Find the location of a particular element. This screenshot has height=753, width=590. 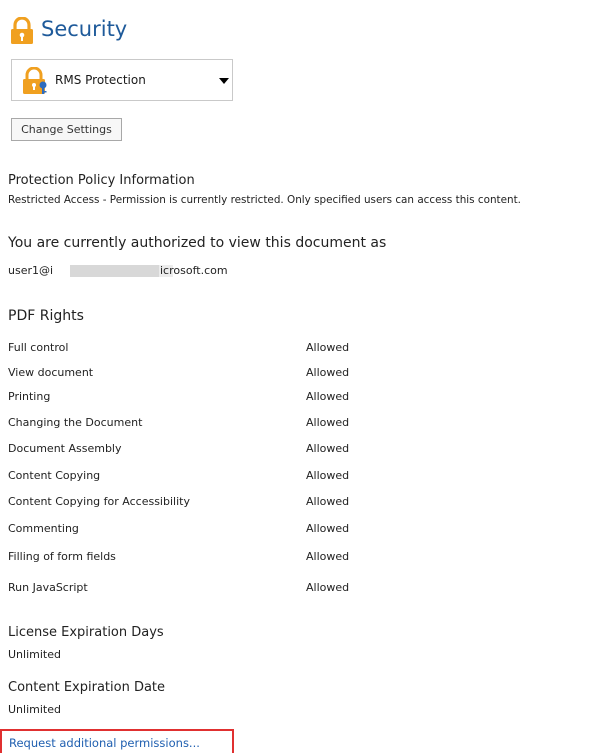

right-name: Content Copying for Accessibility is located at coordinates (99, 501).